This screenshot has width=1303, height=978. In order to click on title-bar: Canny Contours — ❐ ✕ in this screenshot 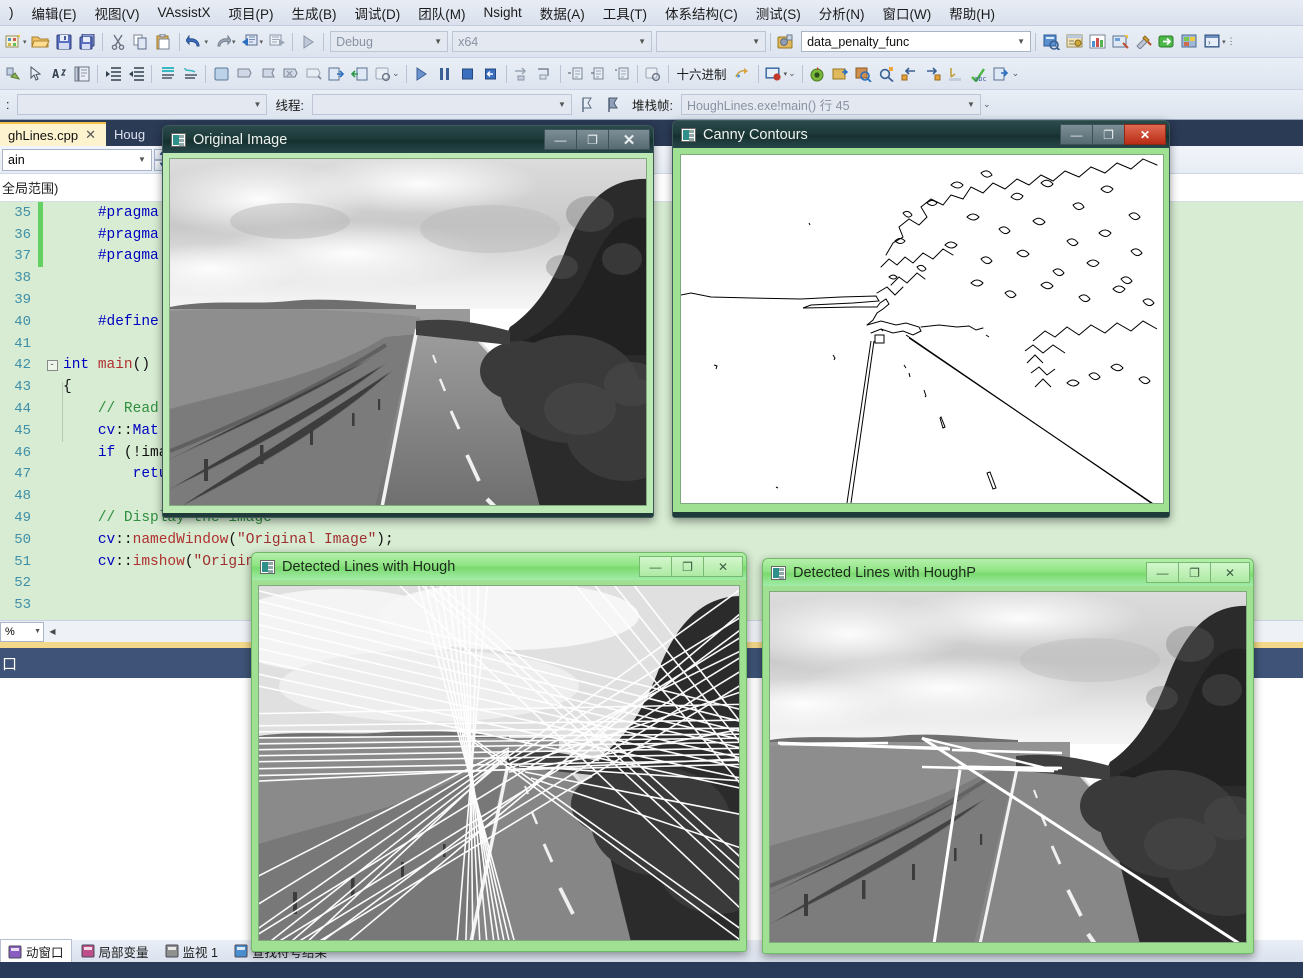, I will do `click(921, 134)`.